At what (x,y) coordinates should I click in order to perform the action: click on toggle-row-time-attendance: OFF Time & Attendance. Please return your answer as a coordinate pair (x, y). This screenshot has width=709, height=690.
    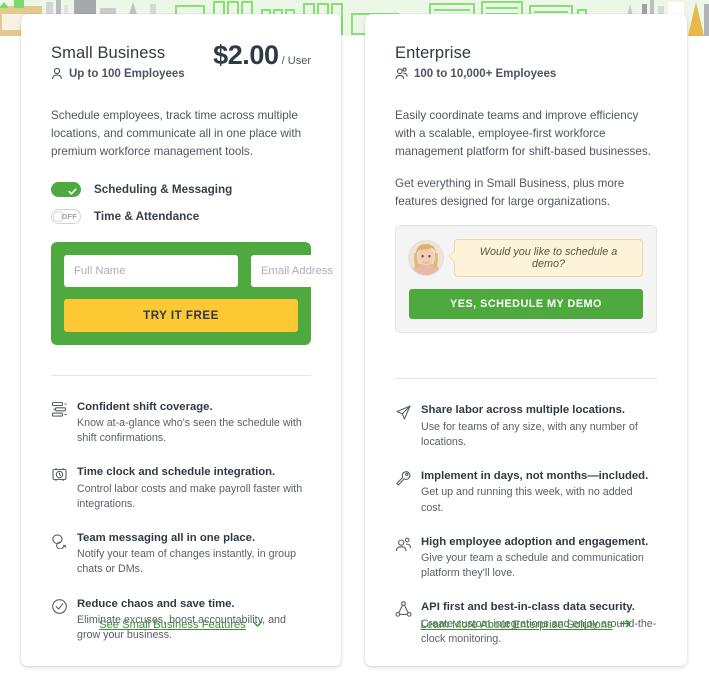
    Looking at the image, I should click on (181, 216).